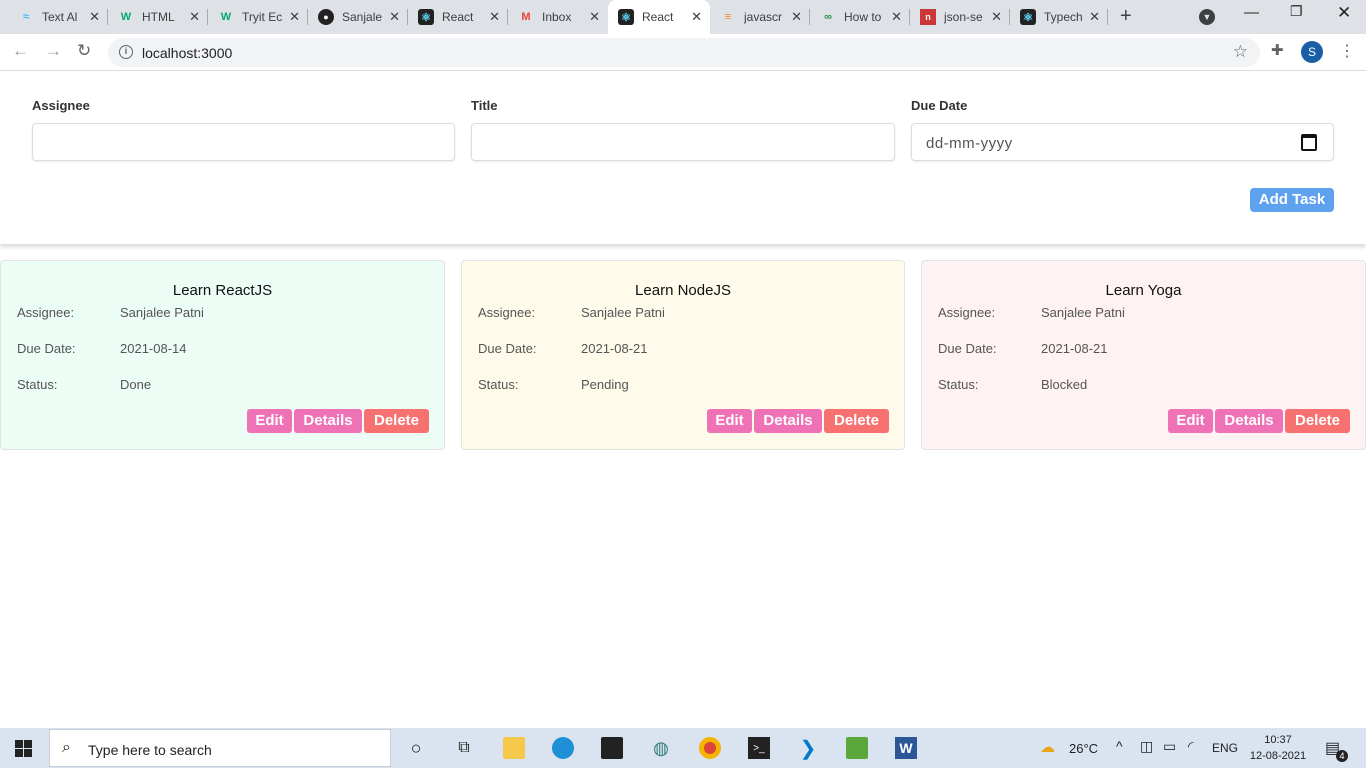 The width and height of the screenshot is (1366, 768). What do you see at coordinates (84, 51) in the screenshot?
I see `reload-icon: ↻` at bounding box center [84, 51].